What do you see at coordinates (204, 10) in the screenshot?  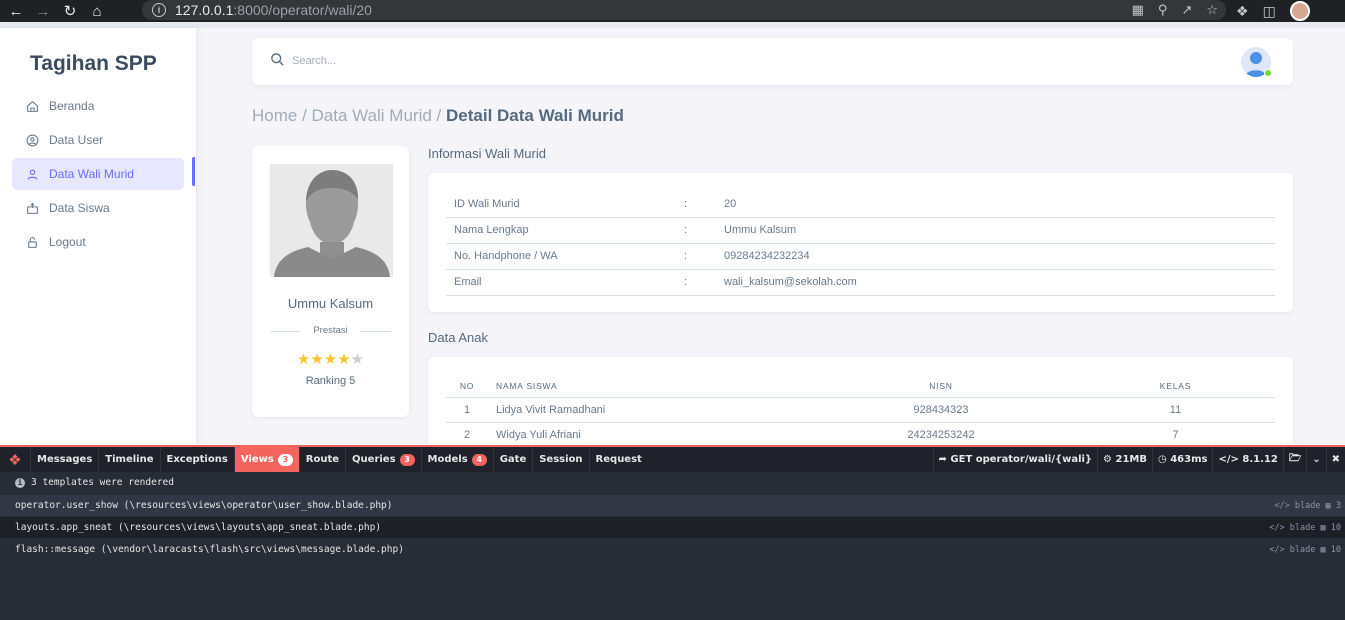 I see `url-host: 127.0.0.1` at bounding box center [204, 10].